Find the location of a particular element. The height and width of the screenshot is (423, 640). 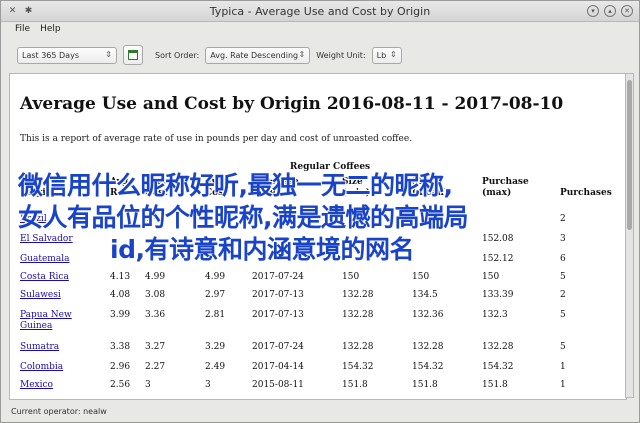

origin-link: Sumatra is located at coordinates (51, 347).